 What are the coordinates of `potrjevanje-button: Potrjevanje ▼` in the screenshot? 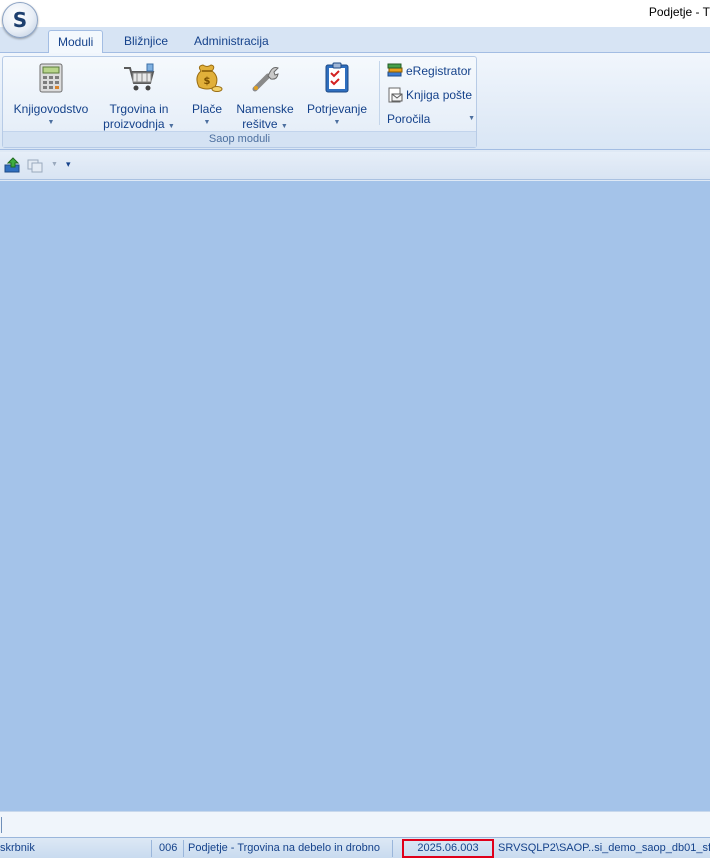 It's located at (337, 94).